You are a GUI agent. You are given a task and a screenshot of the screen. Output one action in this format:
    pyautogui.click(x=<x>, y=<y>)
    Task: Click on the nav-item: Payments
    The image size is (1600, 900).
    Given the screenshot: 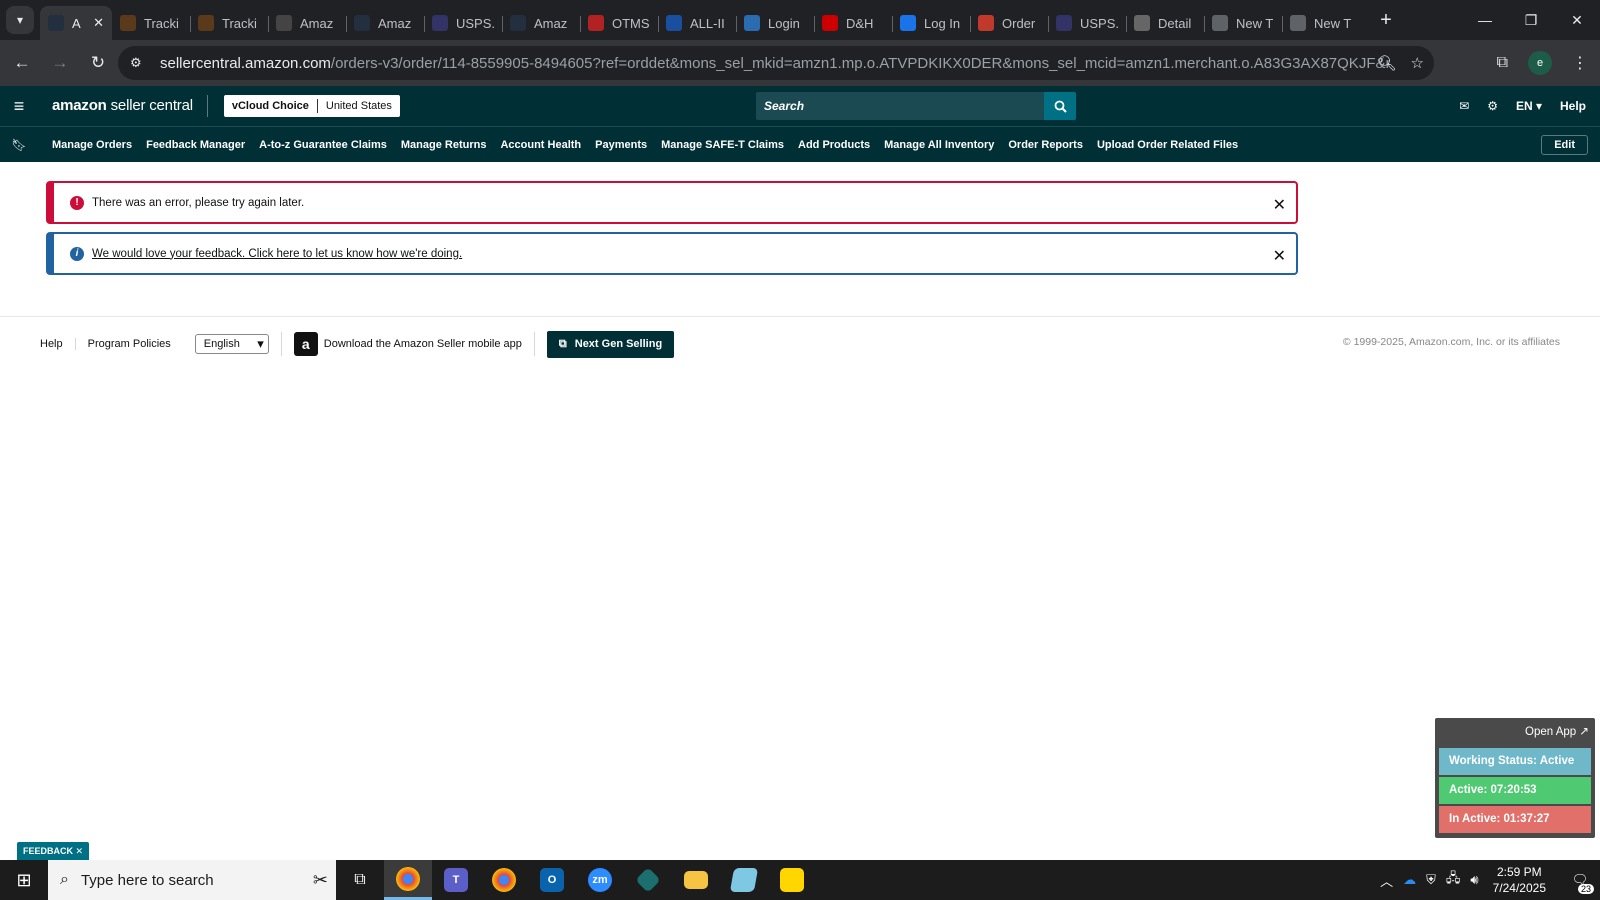 What is the action you would take?
    pyautogui.click(x=621, y=145)
    